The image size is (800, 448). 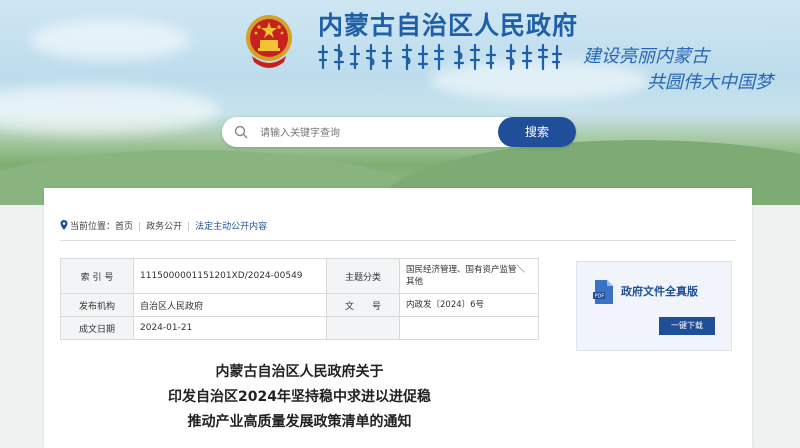 I want to click on meta-value: 2024-01-21, so click(x=230, y=328).